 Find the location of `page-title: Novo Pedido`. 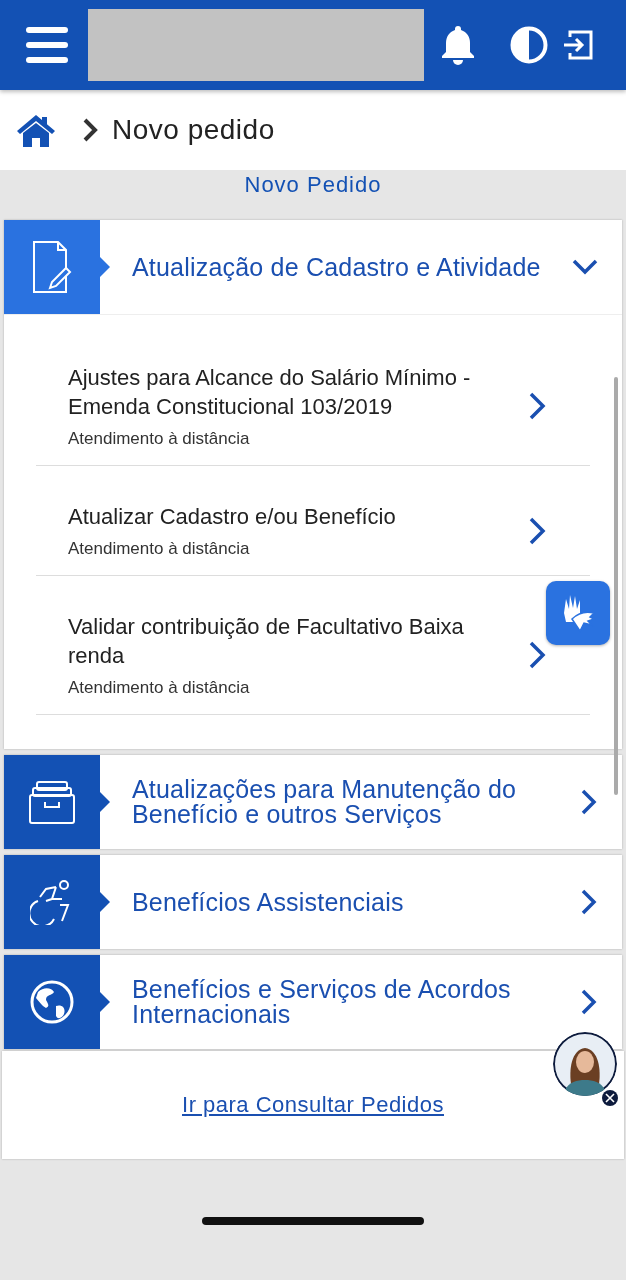

page-title: Novo Pedido is located at coordinates (313, 185).